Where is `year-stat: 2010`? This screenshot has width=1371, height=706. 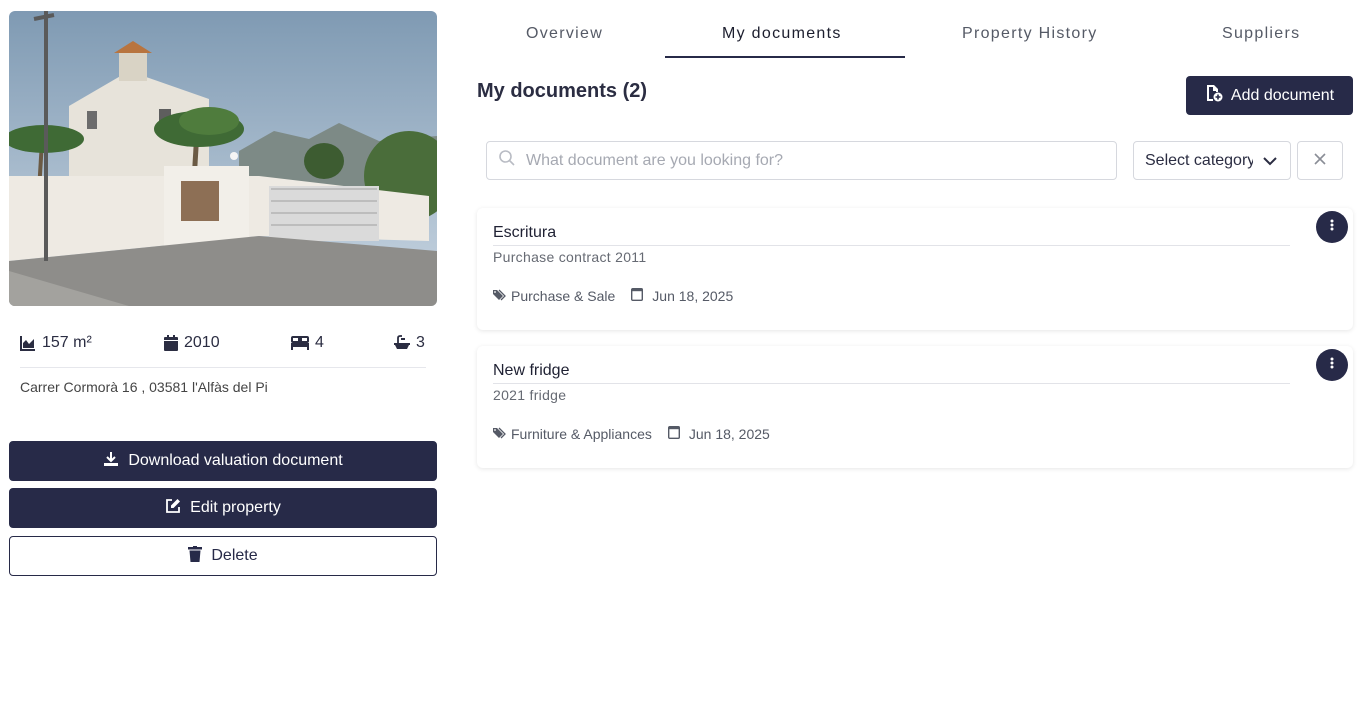
year-stat: 2010 is located at coordinates (192, 343).